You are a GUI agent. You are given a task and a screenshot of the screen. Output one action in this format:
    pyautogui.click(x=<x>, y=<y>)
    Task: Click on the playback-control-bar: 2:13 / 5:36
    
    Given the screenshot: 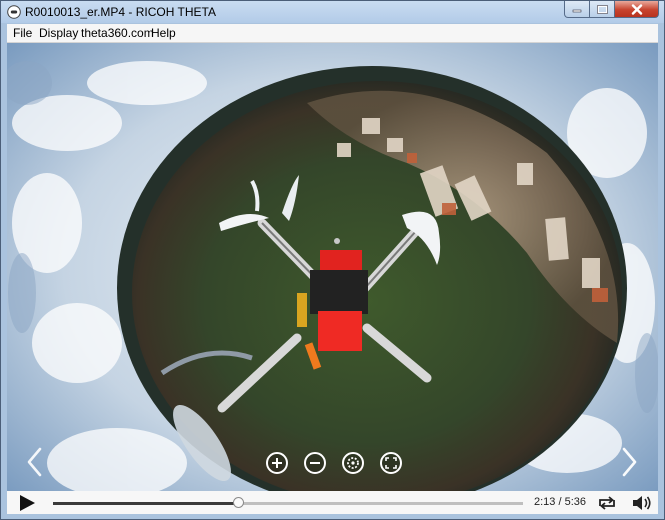 What is the action you would take?
    pyautogui.click(x=332, y=502)
    